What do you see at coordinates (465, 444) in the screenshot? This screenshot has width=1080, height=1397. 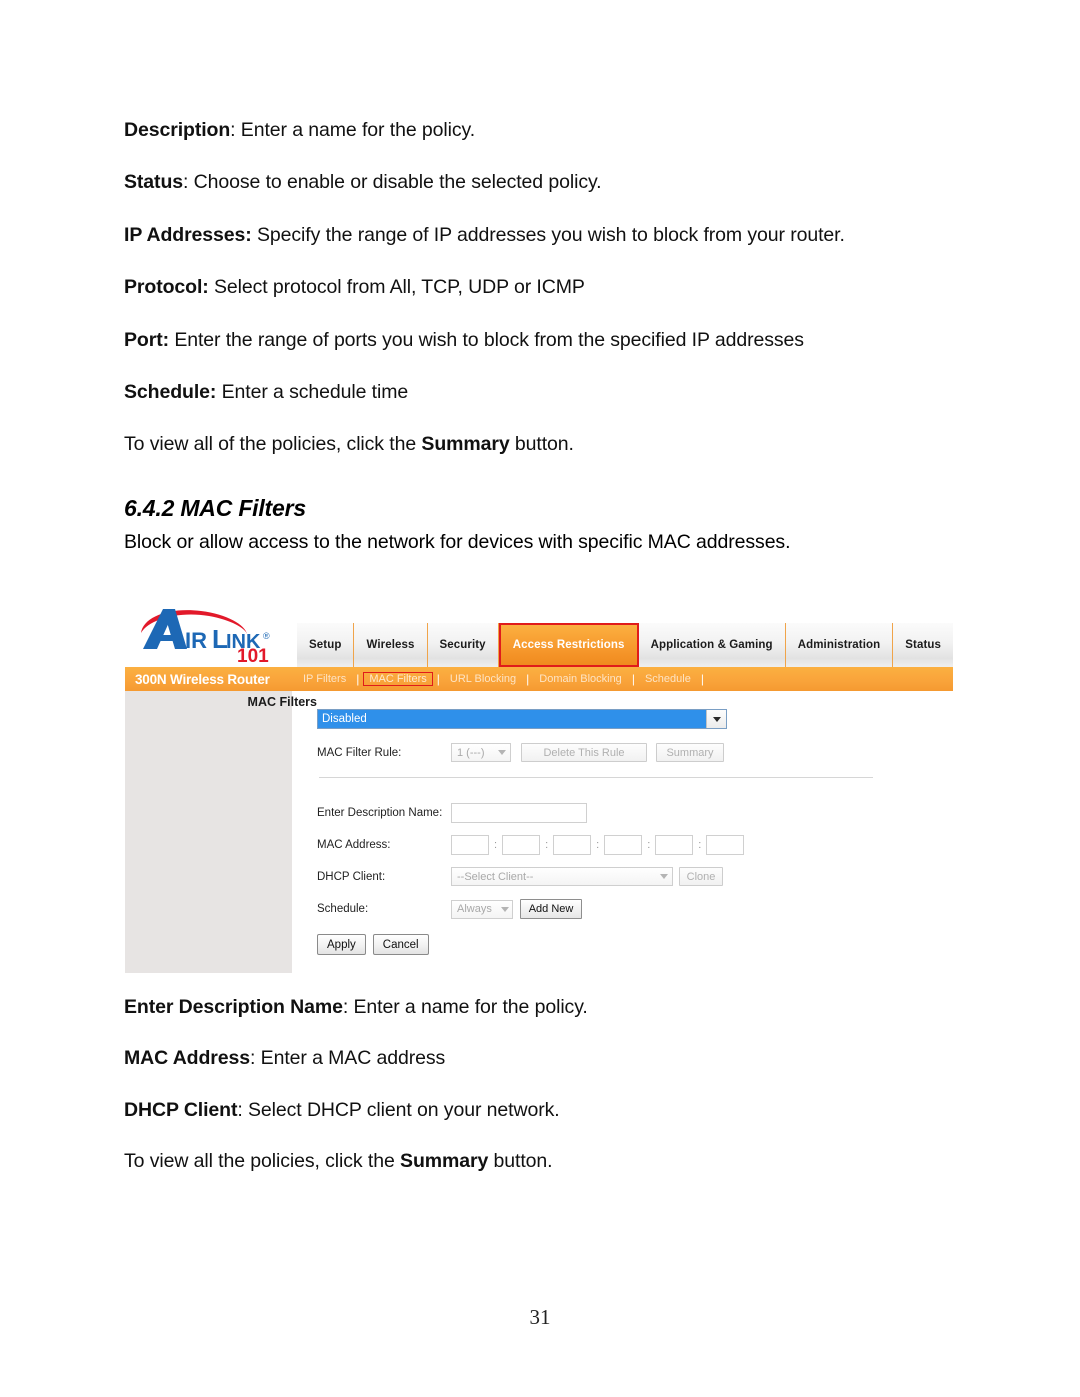 I see `summary-note-upper-bold: Summary` at bounding box center [465, 444].